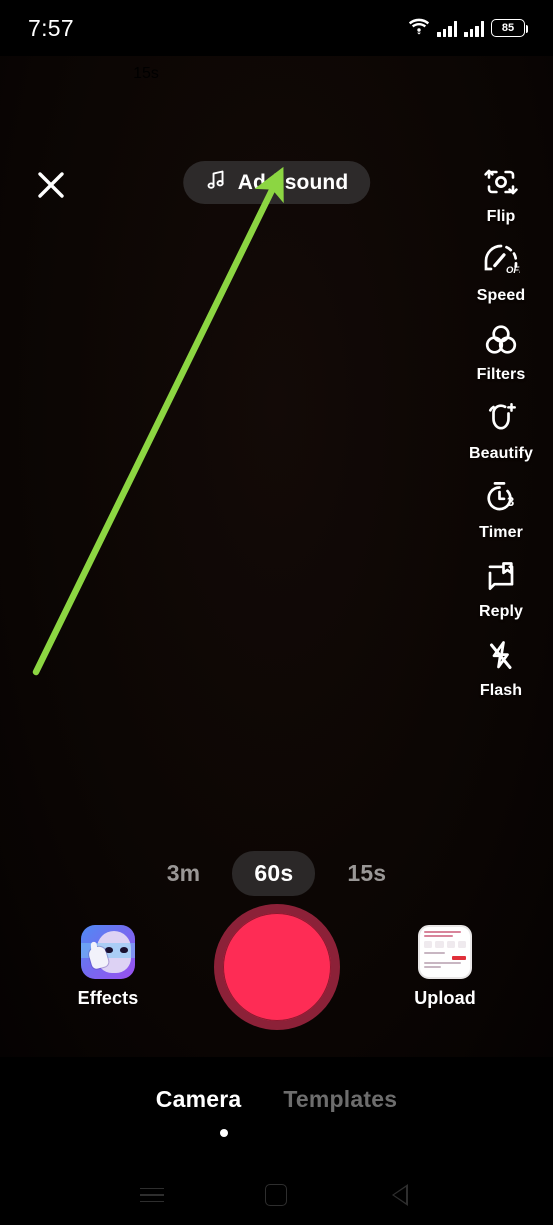 This screenshot has width=553, height=1225. Describe the element at coordinates (108, 952) in the screenshot. I see `effects-face-icon` at that location.